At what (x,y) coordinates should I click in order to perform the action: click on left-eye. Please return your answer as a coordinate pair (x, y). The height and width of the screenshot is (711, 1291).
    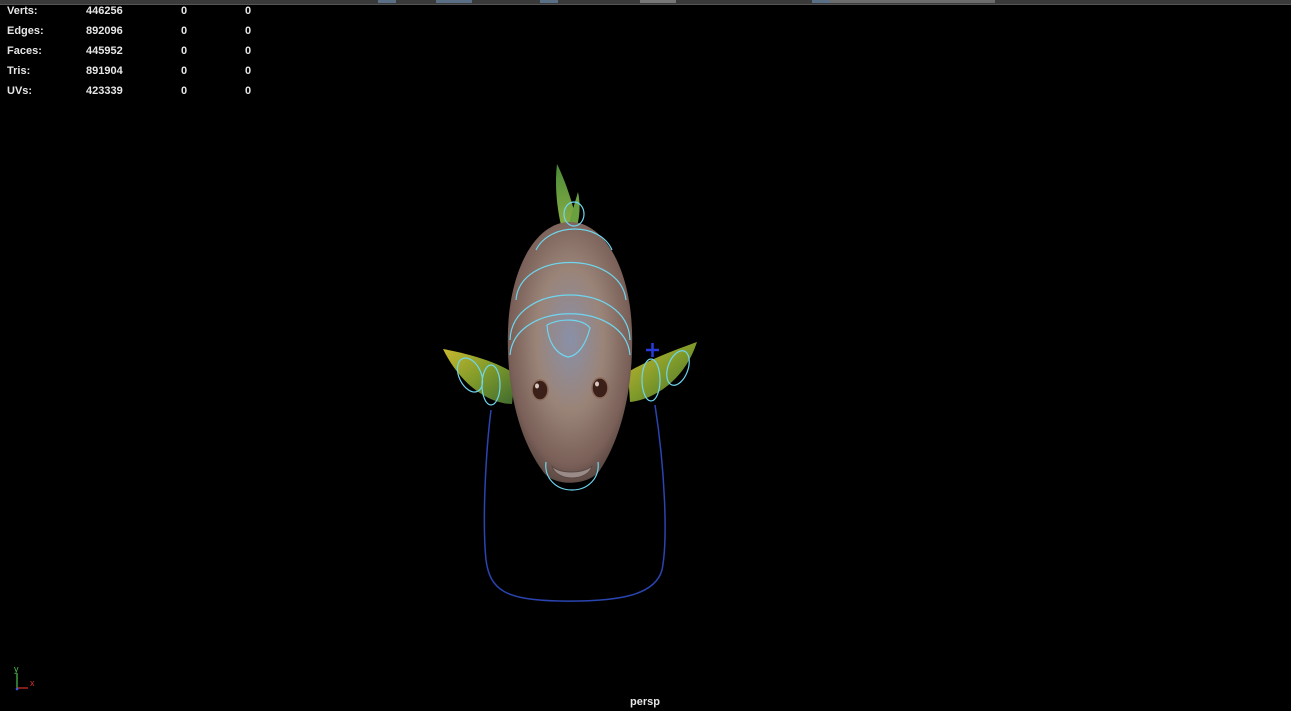
    Looking at the image, I should click on (540, 390).